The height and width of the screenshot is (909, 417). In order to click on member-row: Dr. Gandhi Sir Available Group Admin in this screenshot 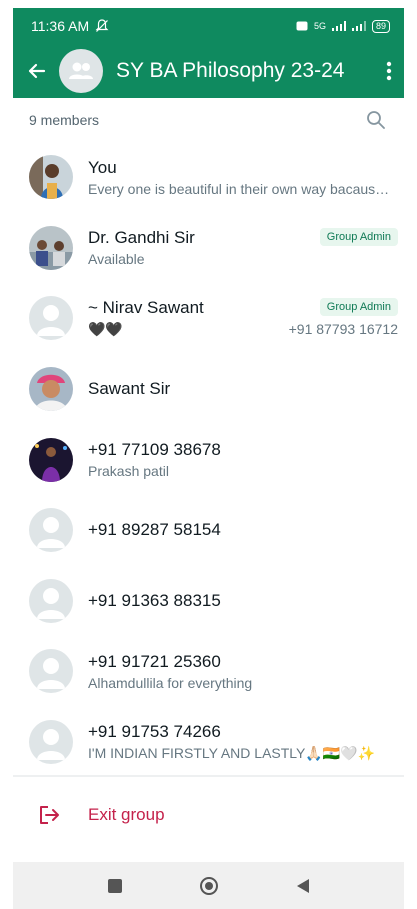, I will do `click(208, 248)`.